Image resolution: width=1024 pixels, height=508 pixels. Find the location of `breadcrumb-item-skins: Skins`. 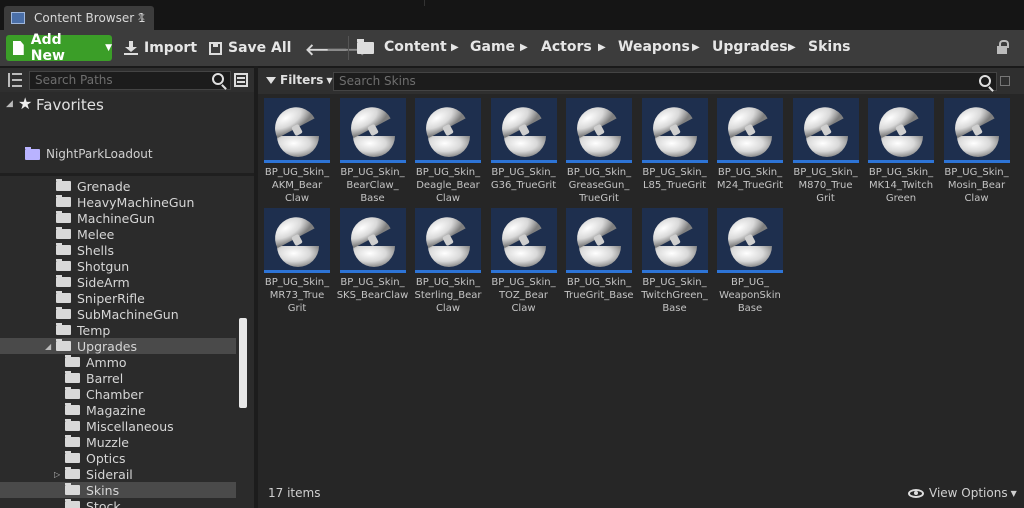

breadcrumb-item-skins: Skins is located at coordinates (829, 47).